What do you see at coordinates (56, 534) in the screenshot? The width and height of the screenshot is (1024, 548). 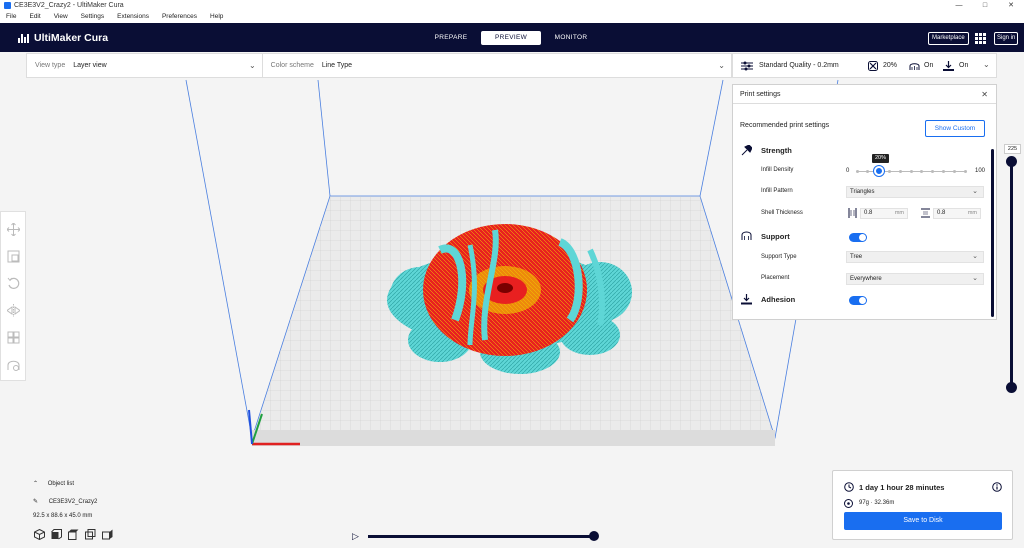 I see `front-view-icon` at bounding box center [56, 534].